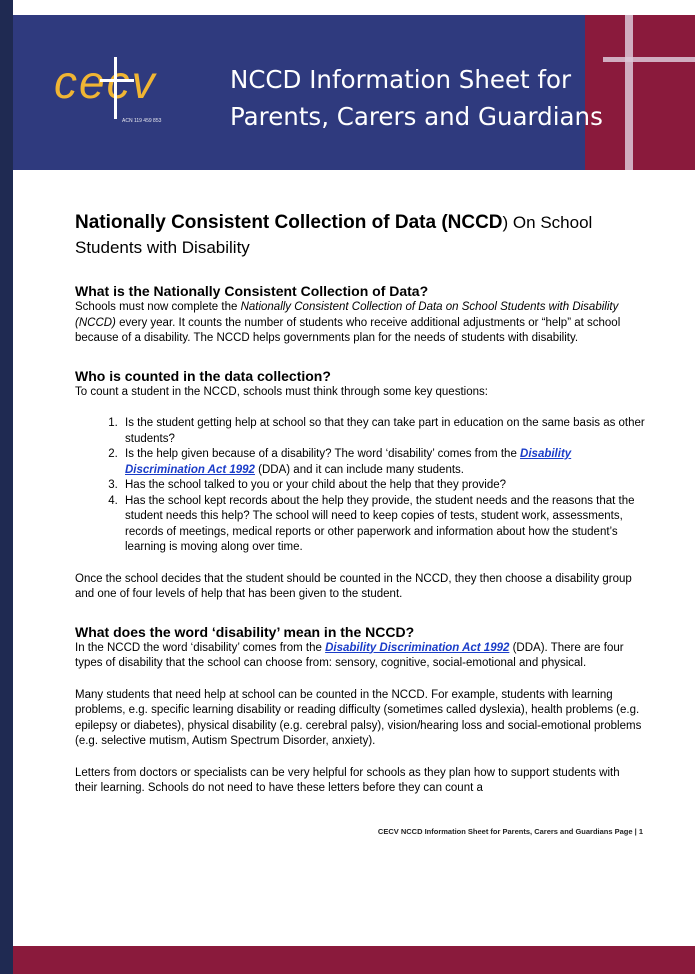 The height and width of the screenshot is (974, 695). I want to click on dda-link: Disability Discrimination Act 1992, so click(417, 648).